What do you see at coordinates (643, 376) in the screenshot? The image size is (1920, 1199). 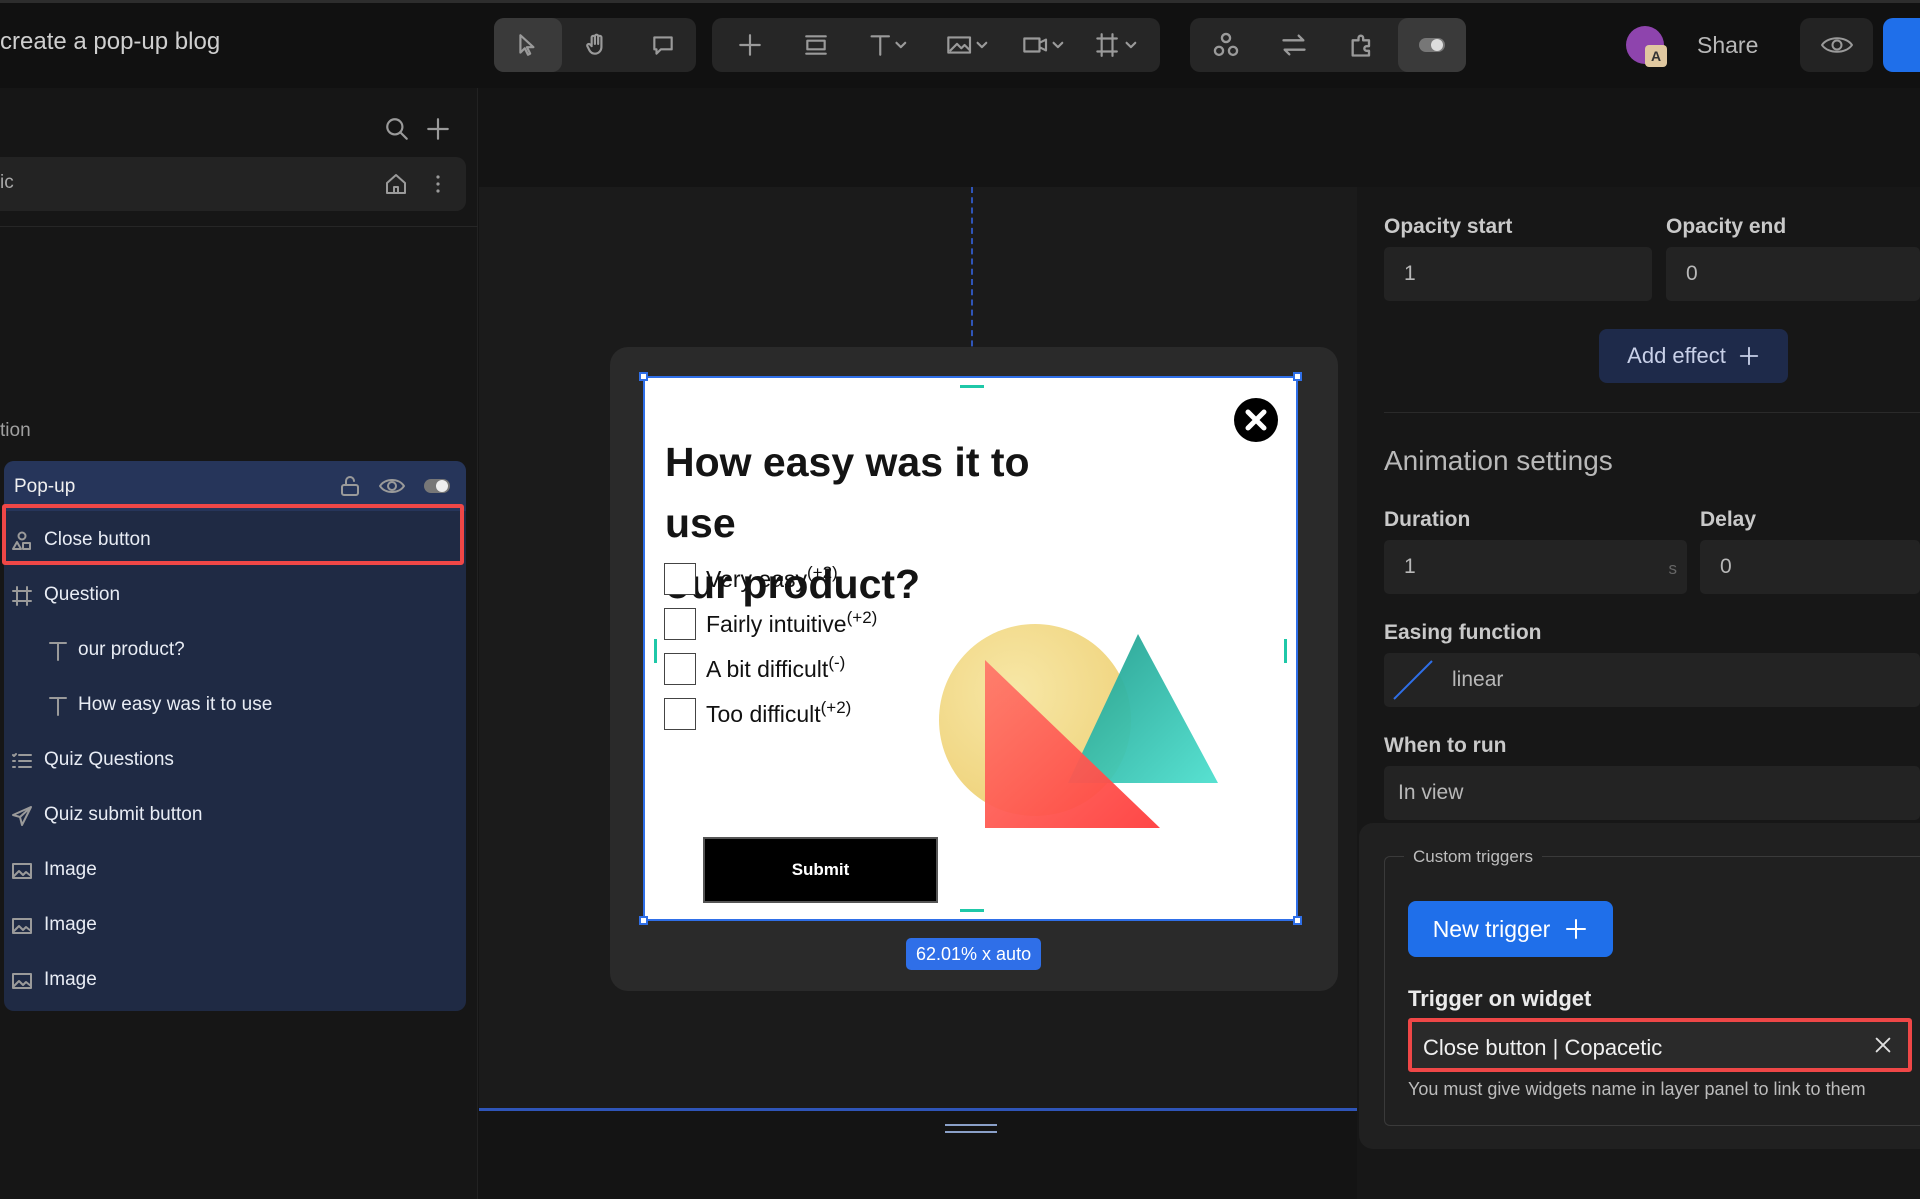 I see `resize-handle-tl` at bounding box center [643, 376].